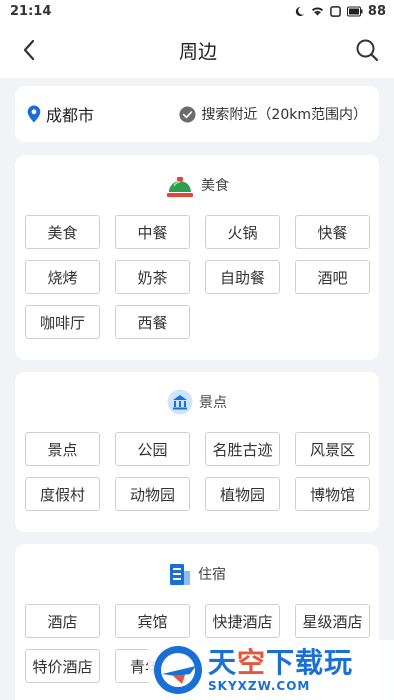 This screenshot has height=700, width=394. Describe the element at coordinates (284, 115) in the screenshot. I see `search-nearby-label: 搜索附近（20km范围内）` at that location.